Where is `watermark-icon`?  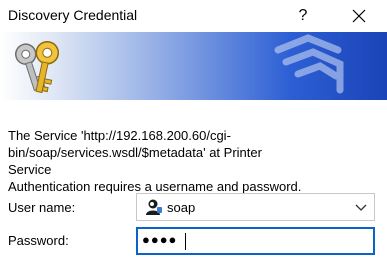 watermark-icon is located at coordinates (309, 64).